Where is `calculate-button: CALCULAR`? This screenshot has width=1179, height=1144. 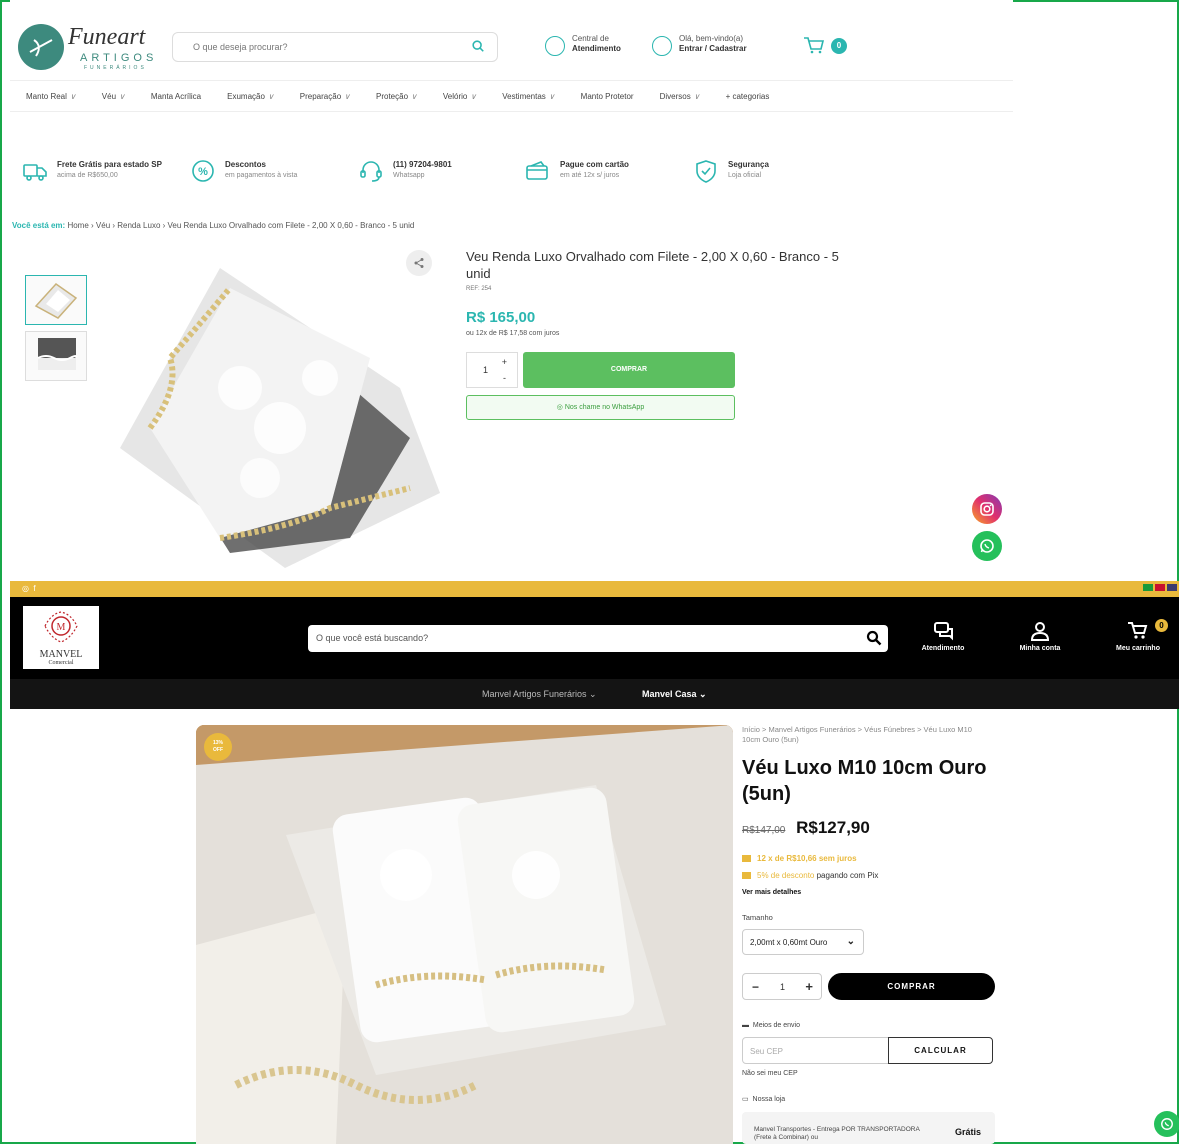 calculate-button: CALCULAR is located at coordinates (940, 1050).